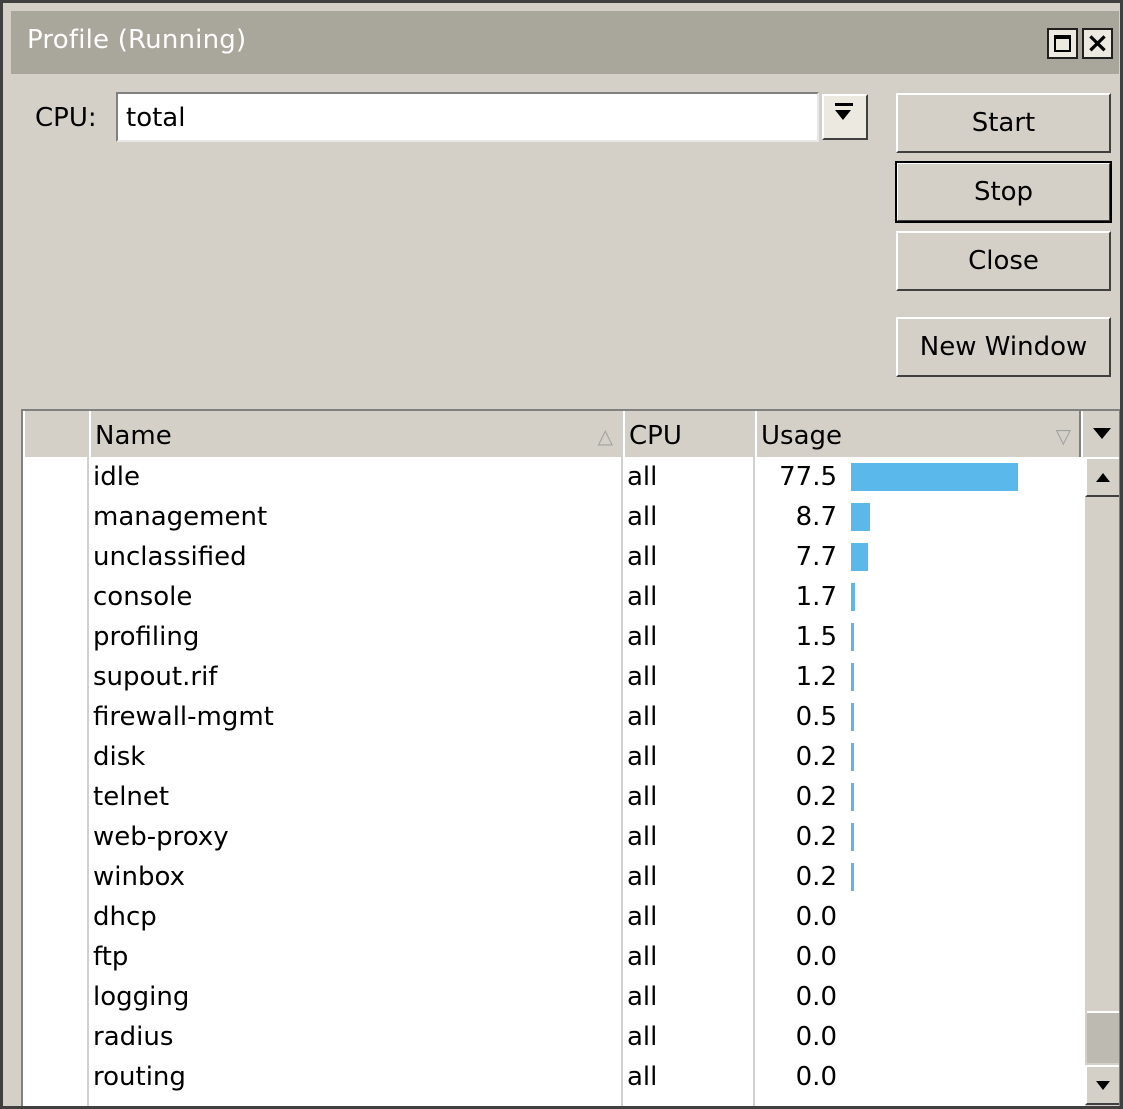 This screenshot has height=1109, width=1123. I want to click on sort-asc-icon: △, so click(605, 436).